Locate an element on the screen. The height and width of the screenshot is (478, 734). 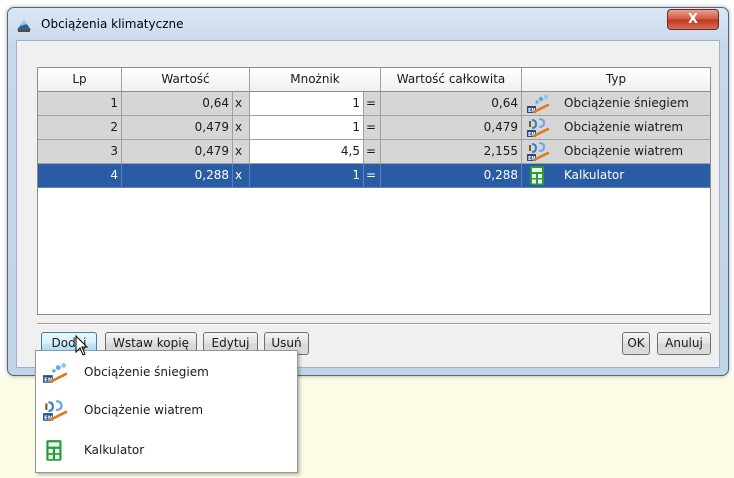
table-header: Lp Wartość Mnożnik Wartość całkowita Typ is located at coordinates (374, 80).